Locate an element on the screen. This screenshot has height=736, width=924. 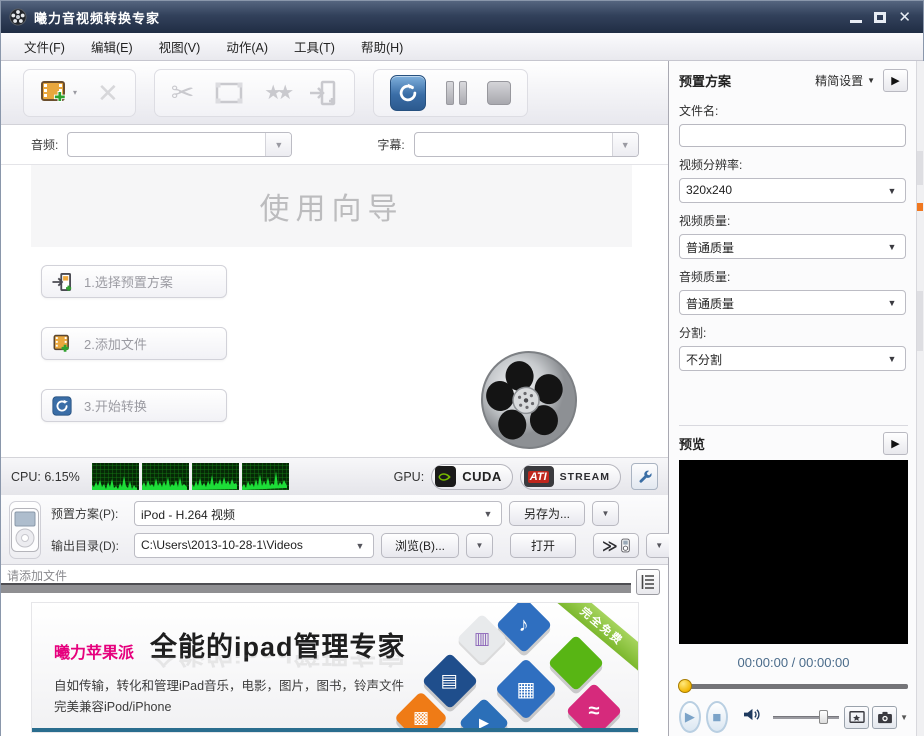
preview-controls: ▶ ■ ▼ is located at coordinates (793, 717).